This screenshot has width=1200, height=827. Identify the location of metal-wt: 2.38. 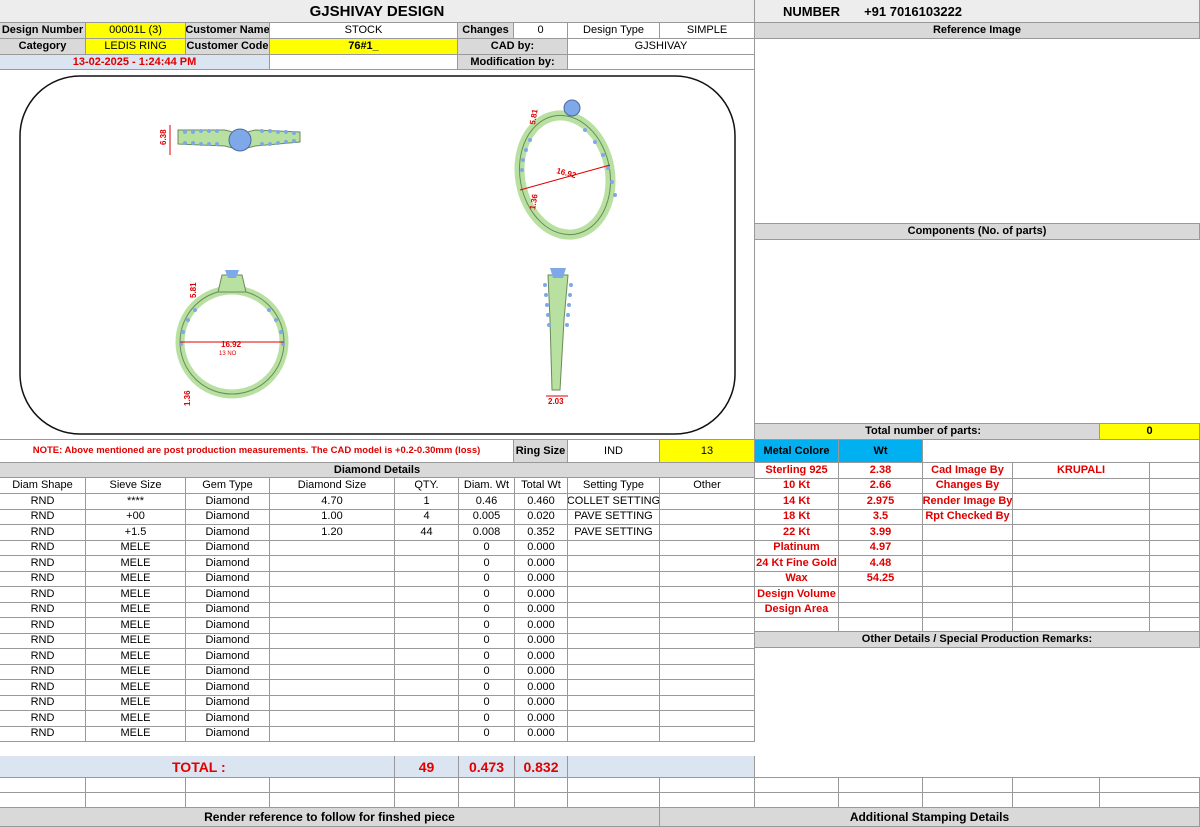
(881, 471).